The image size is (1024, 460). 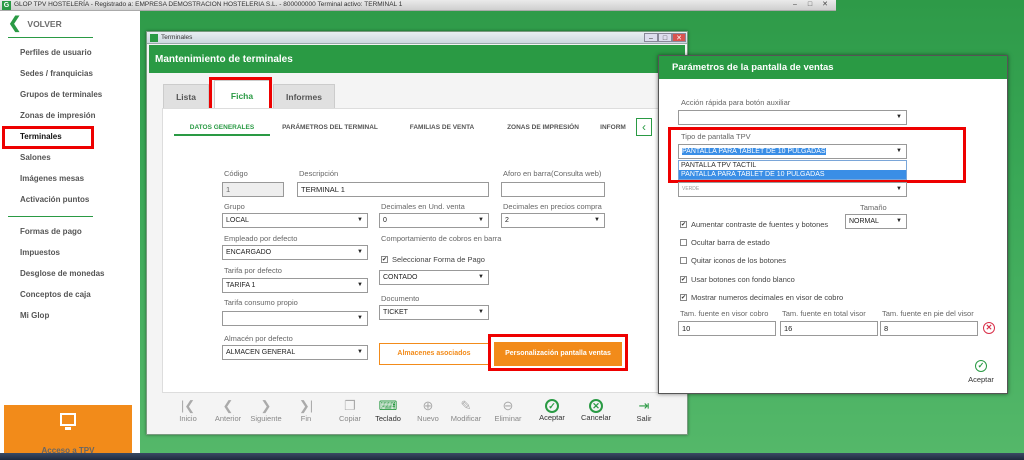 What do you see at coordinates (54, 199) in the screenshot?
I see `sidebar-item-activacion-puntos: Activación puntos` at bounding box center [54, 199].